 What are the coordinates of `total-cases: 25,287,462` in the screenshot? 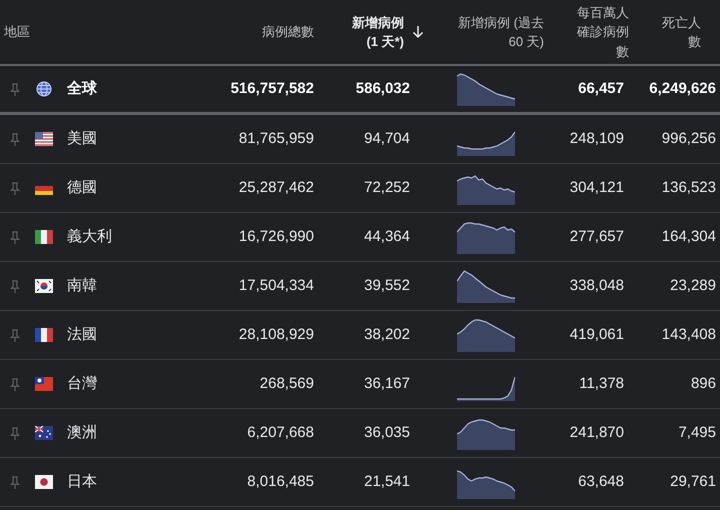 It's located at (276, 188).